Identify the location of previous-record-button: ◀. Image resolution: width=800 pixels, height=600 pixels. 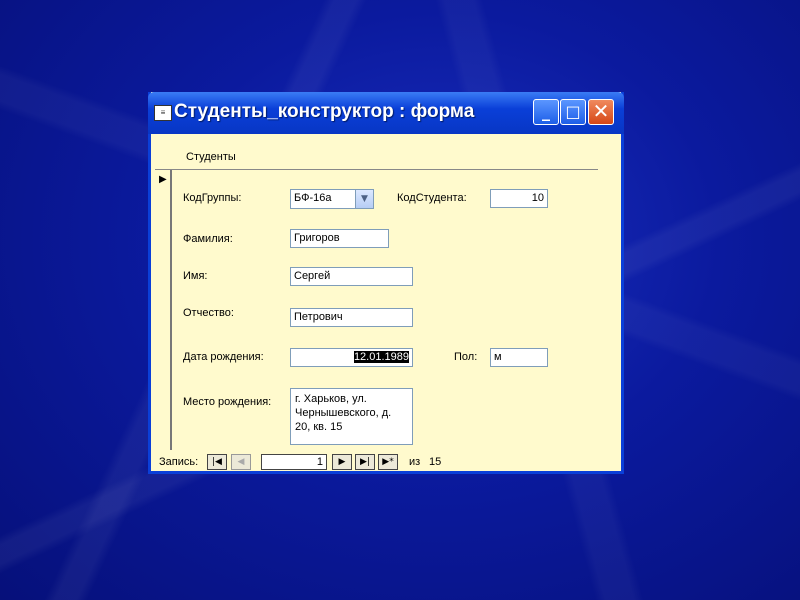
(241, 462).